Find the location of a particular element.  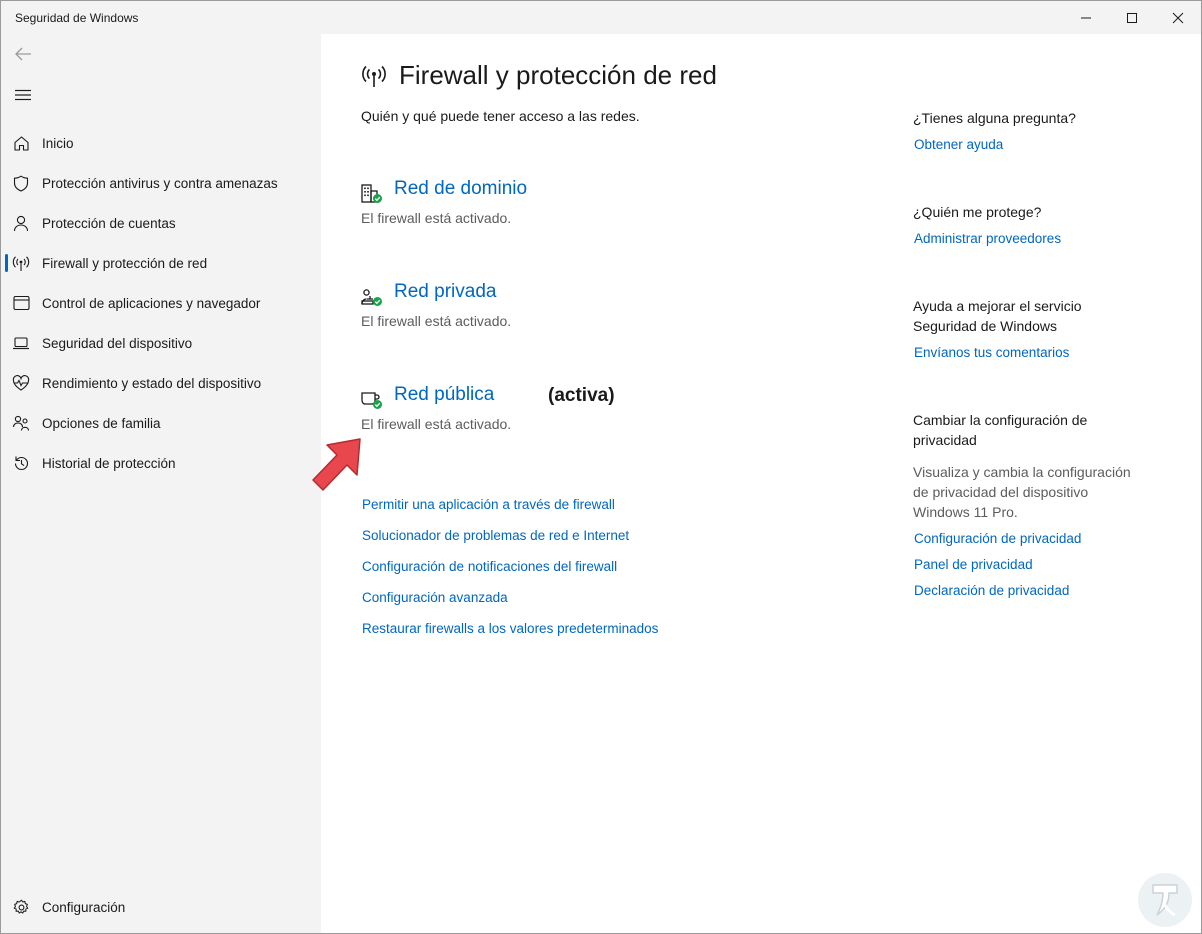

network-active-badge: (activa) is located at coordinates (581, 395).